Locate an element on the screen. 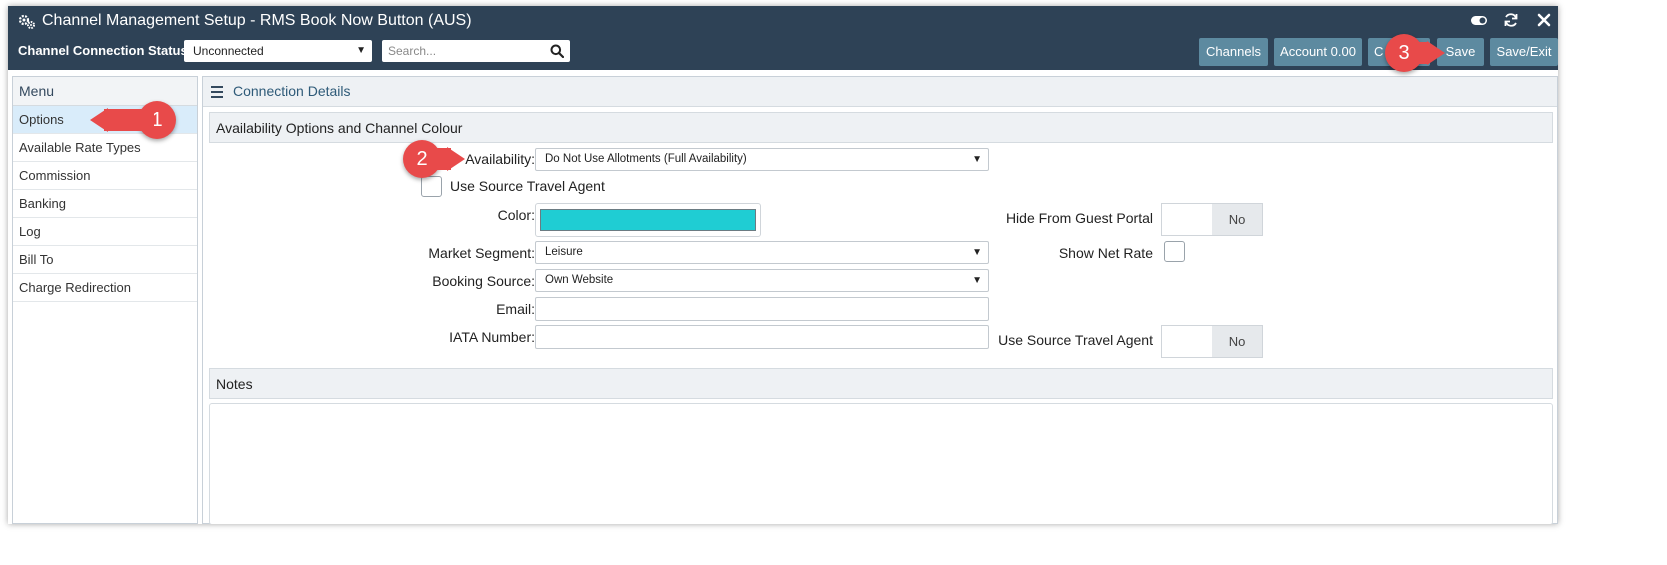  notes-section-header: Notes is located at coordinates (881, 383).